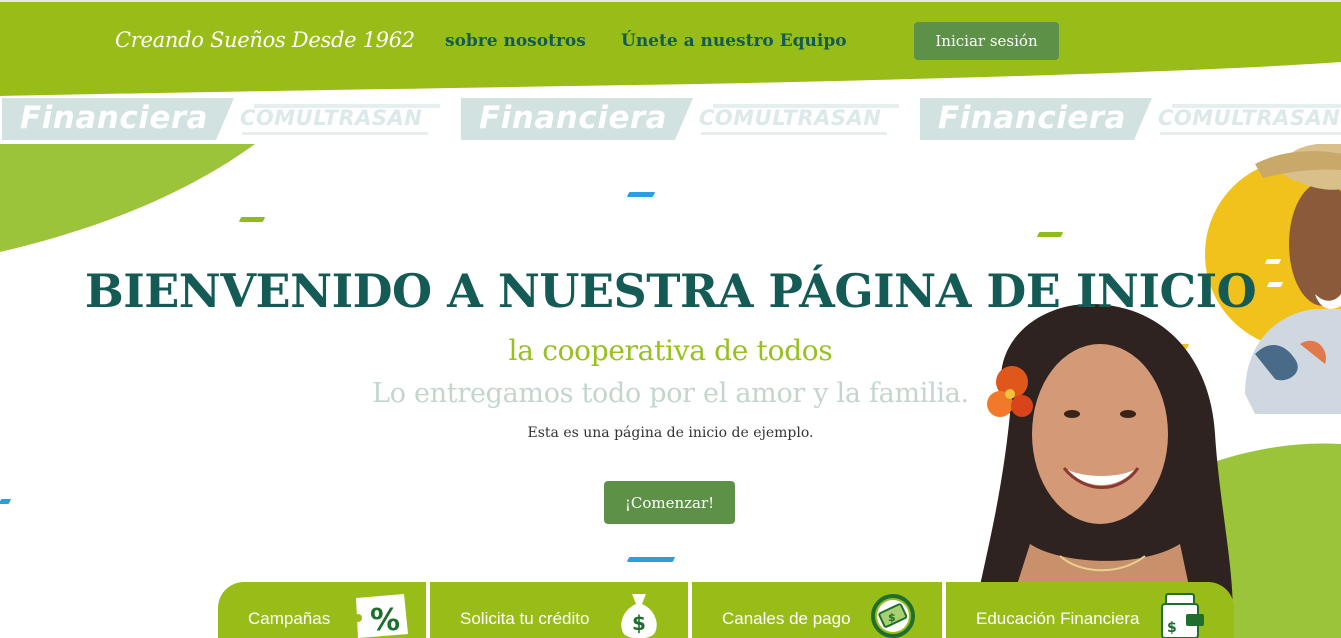 This screenshot has height=638, width=1341. What do you see at coordinates (670, 350) in the screenshot?
I see `hero-subtitle: la cooperativa de todos` at bounding box center [670, 350].